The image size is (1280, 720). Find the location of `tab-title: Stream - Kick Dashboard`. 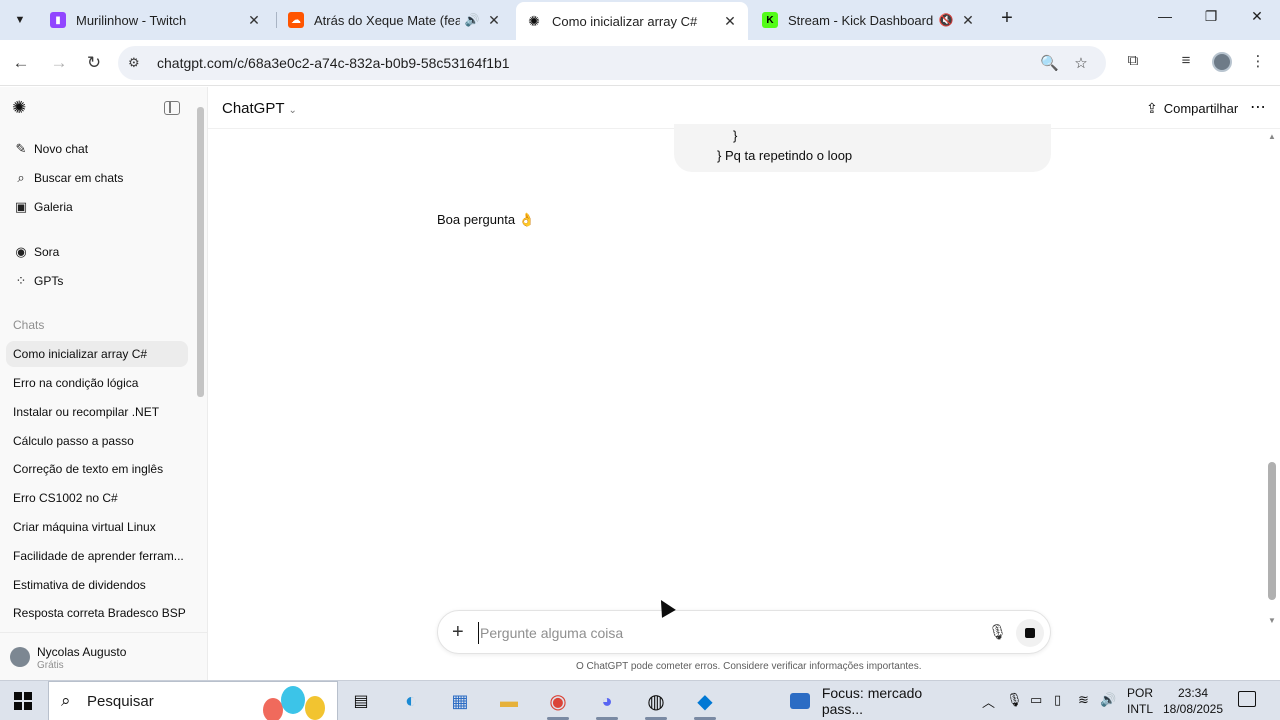

tab-title: Stream - Kick Dashboard is located at coordinates (861, 20).